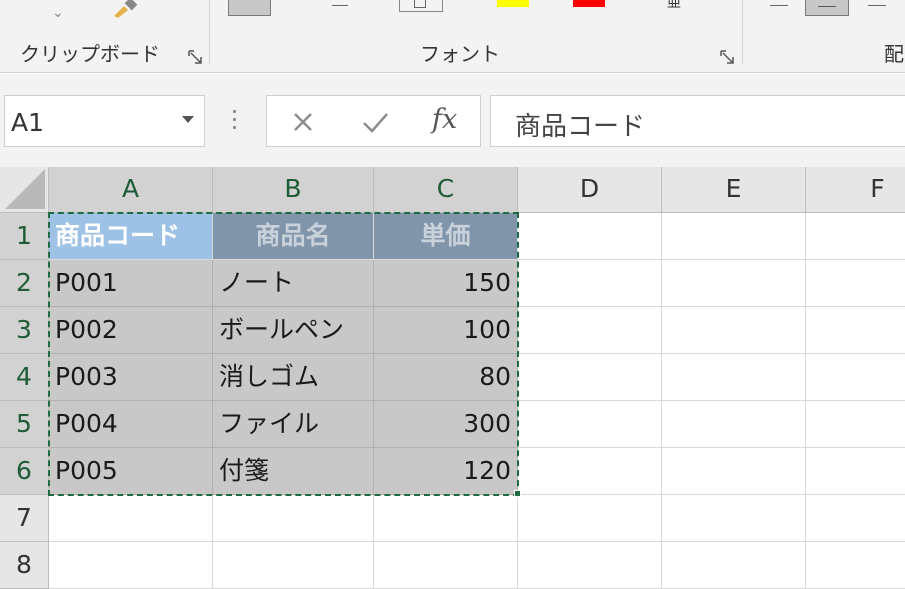 This screenshot has width=905, height=589. What do you see at coordinates (131, 330) in the screenshot?
I see `cell-a3: P002` at bounding box center [131, 330].